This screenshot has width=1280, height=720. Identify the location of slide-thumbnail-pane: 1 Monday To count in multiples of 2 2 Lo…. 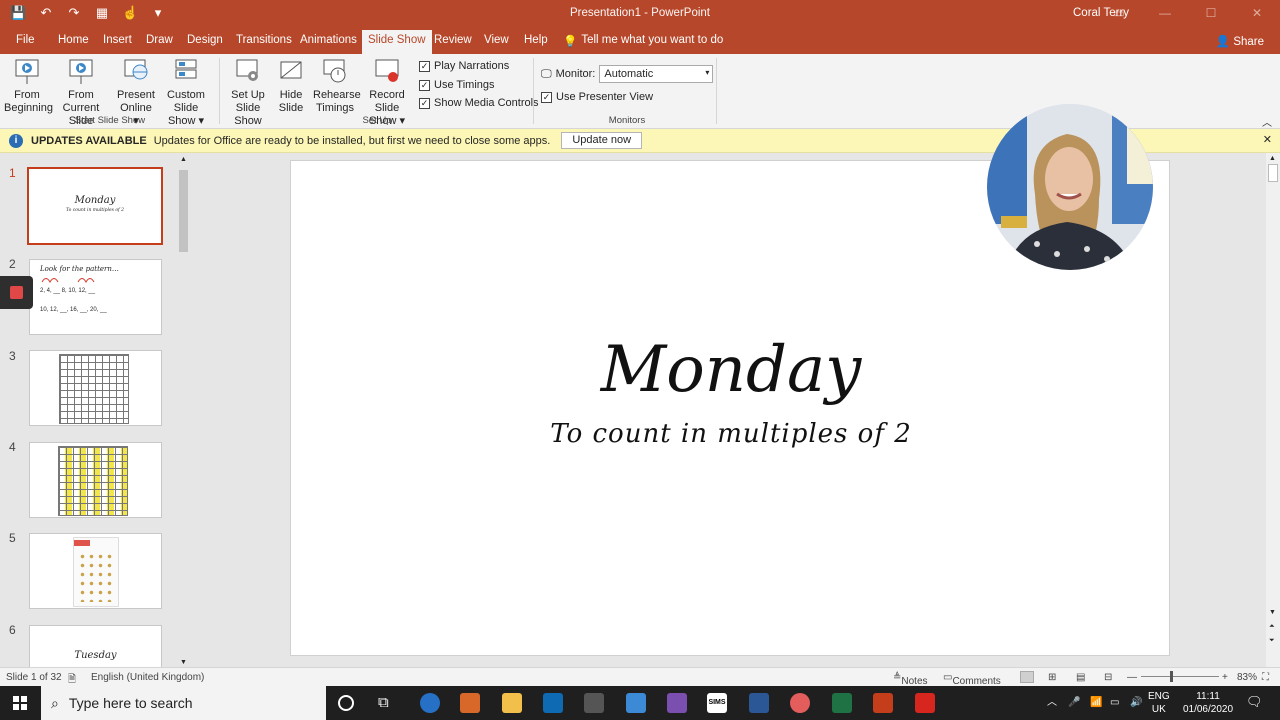
(96, 411).